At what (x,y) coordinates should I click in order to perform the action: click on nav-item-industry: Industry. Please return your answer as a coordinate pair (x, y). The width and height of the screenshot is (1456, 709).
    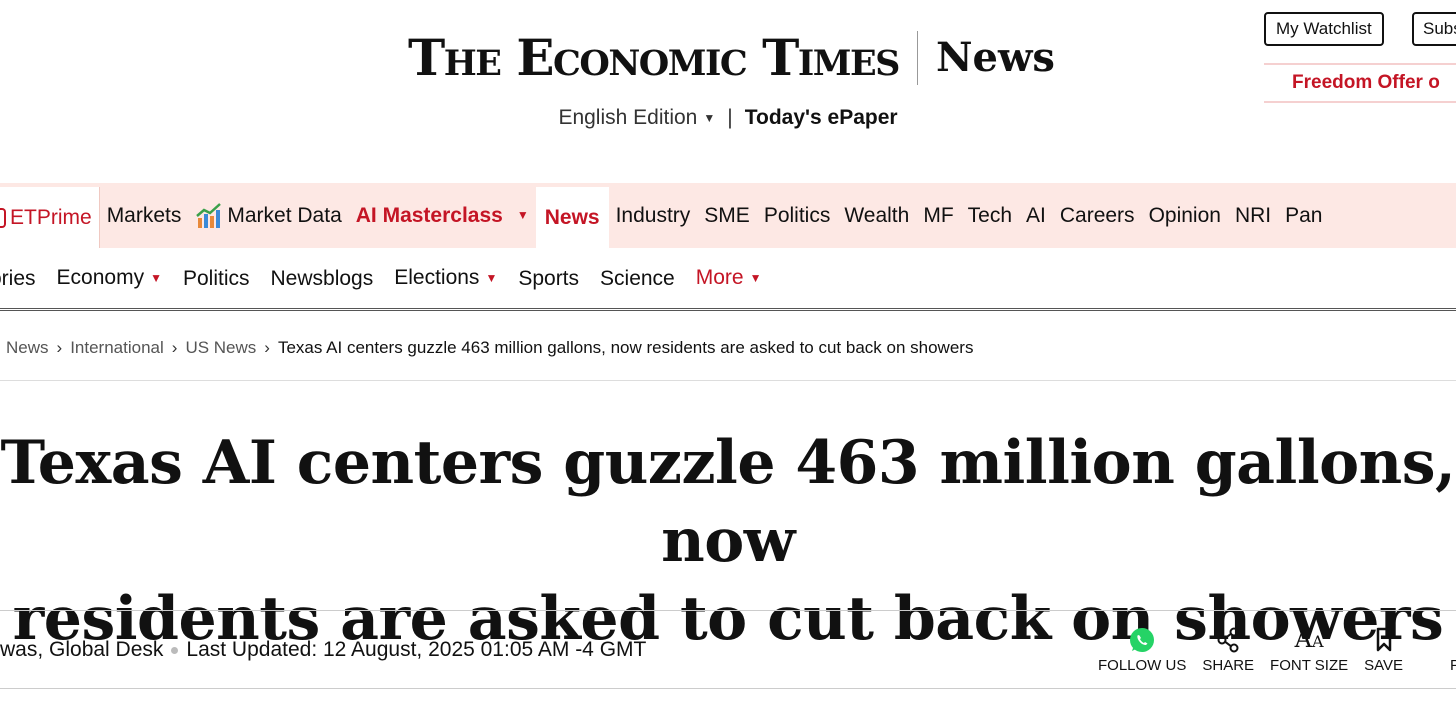
    Looking at the image, I should click on (653, 215).